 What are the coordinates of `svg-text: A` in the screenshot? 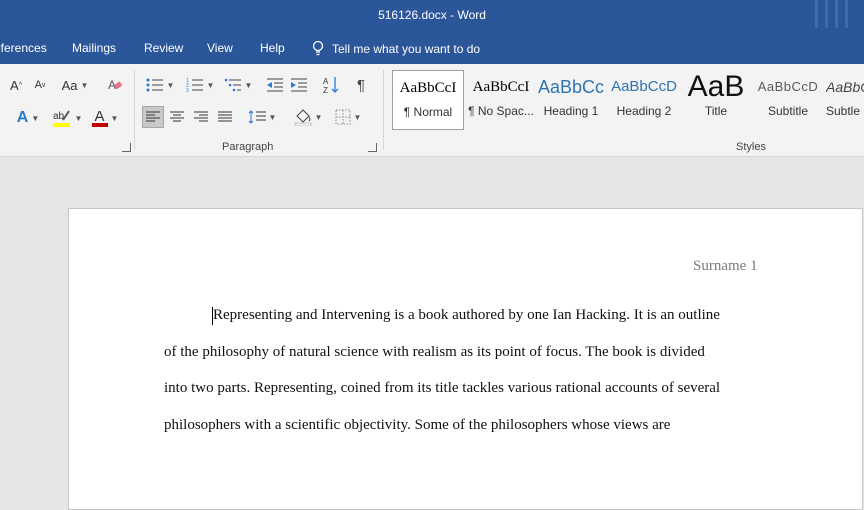 It's located at (326, 81).